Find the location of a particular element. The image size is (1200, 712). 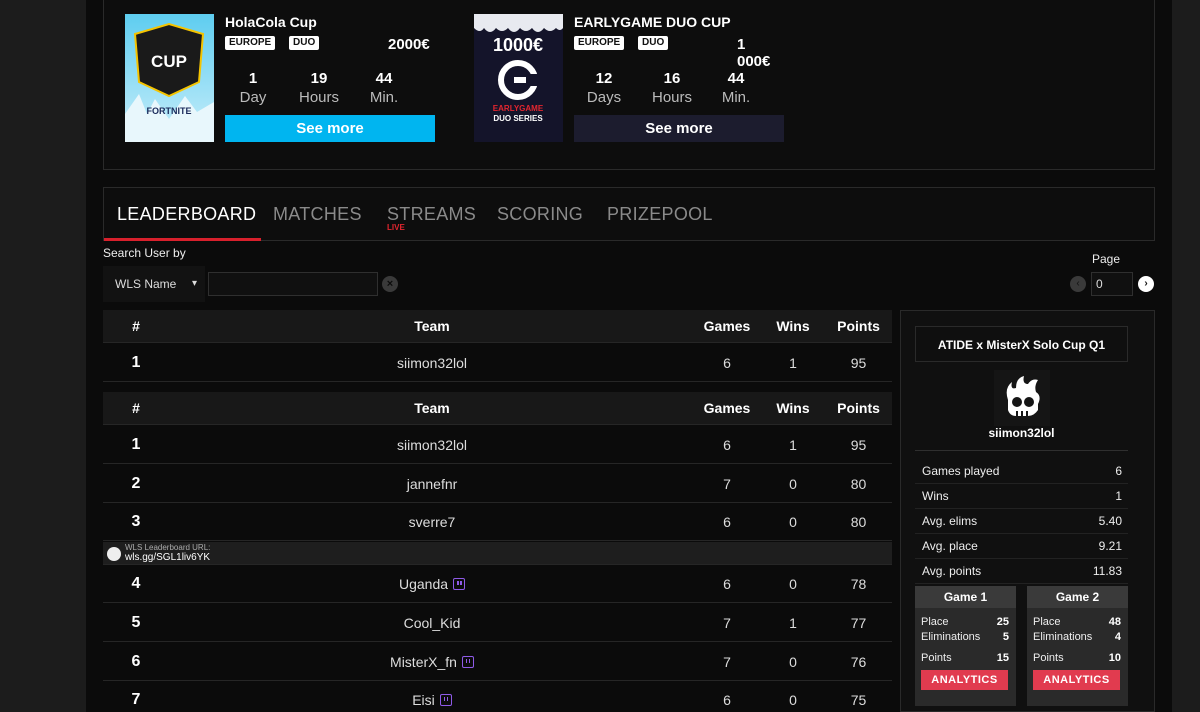

stat-label: Games played is located at coordinates (961, 471).